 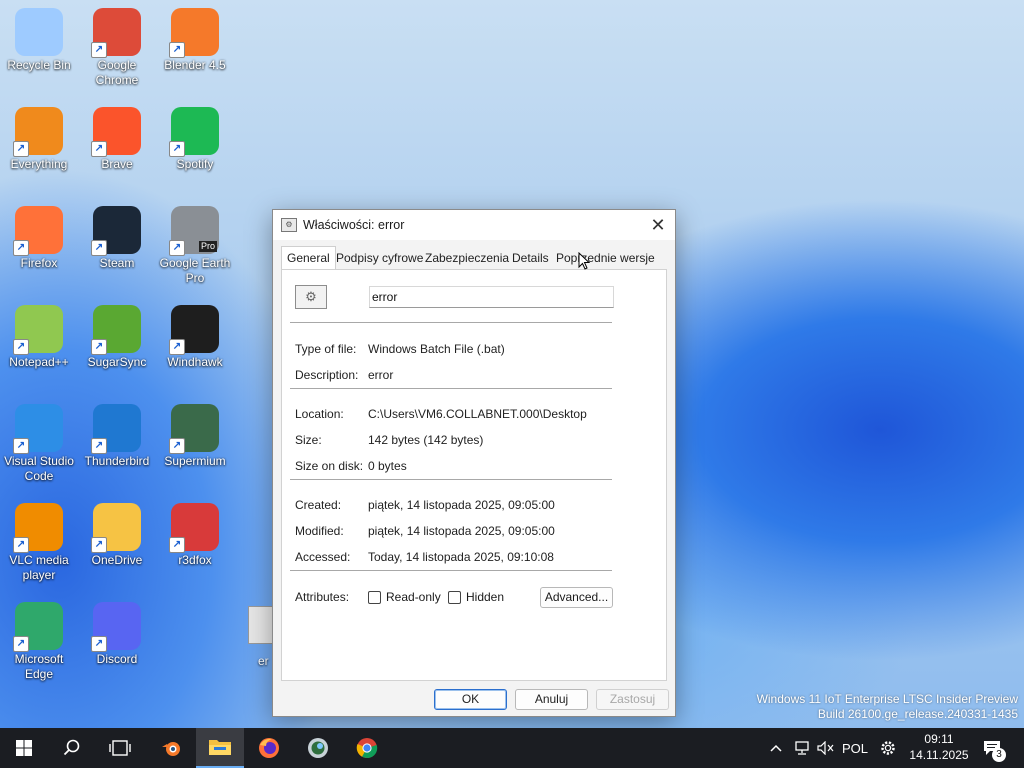 What do you see at coordinates (318, 748) in the screenshot?
I see `supermium-icon` at bounding box center [318, 748].